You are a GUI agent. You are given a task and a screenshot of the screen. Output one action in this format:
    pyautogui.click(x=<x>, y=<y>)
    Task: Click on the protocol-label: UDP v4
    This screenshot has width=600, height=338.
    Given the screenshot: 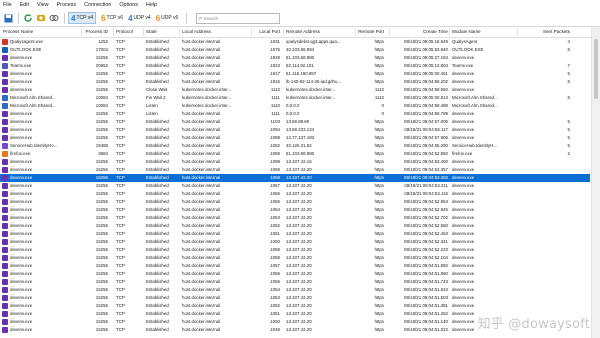 What is the action you would take?
    pyautogui.click(x=142, y=18)
    